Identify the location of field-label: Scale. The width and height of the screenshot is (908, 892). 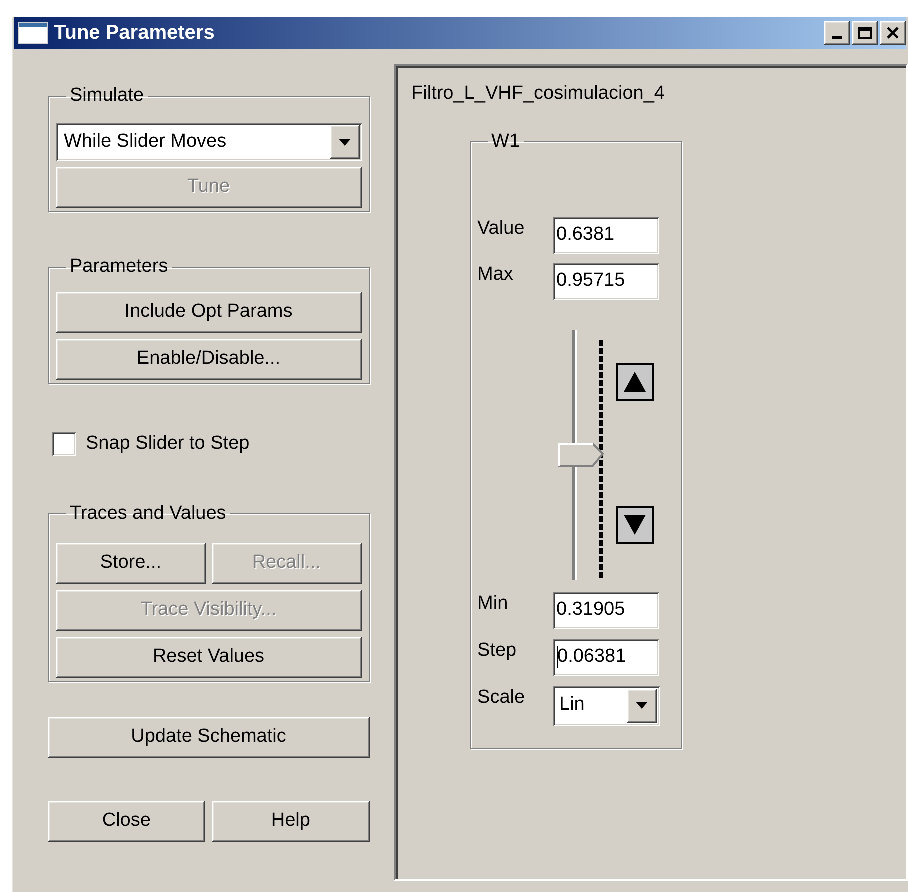
(502, 697).